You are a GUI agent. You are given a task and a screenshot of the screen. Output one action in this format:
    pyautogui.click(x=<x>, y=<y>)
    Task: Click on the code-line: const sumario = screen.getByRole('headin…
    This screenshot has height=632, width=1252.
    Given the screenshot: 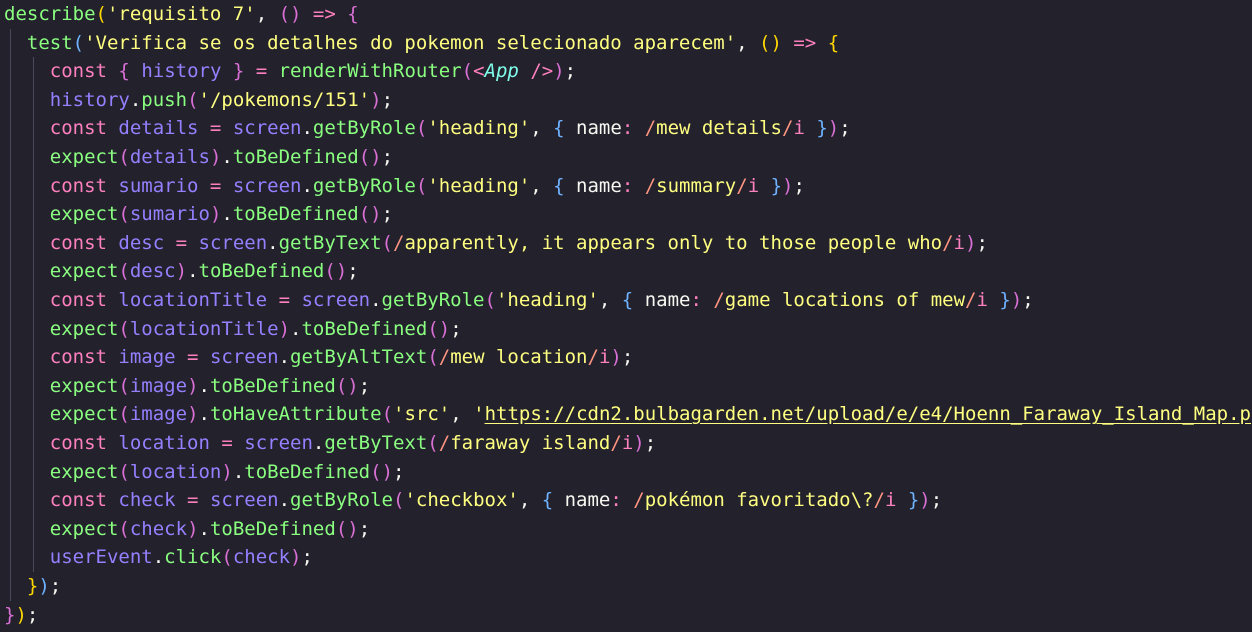 What is the action you would take?
    pyautogui.click(x=404, y=186)
    